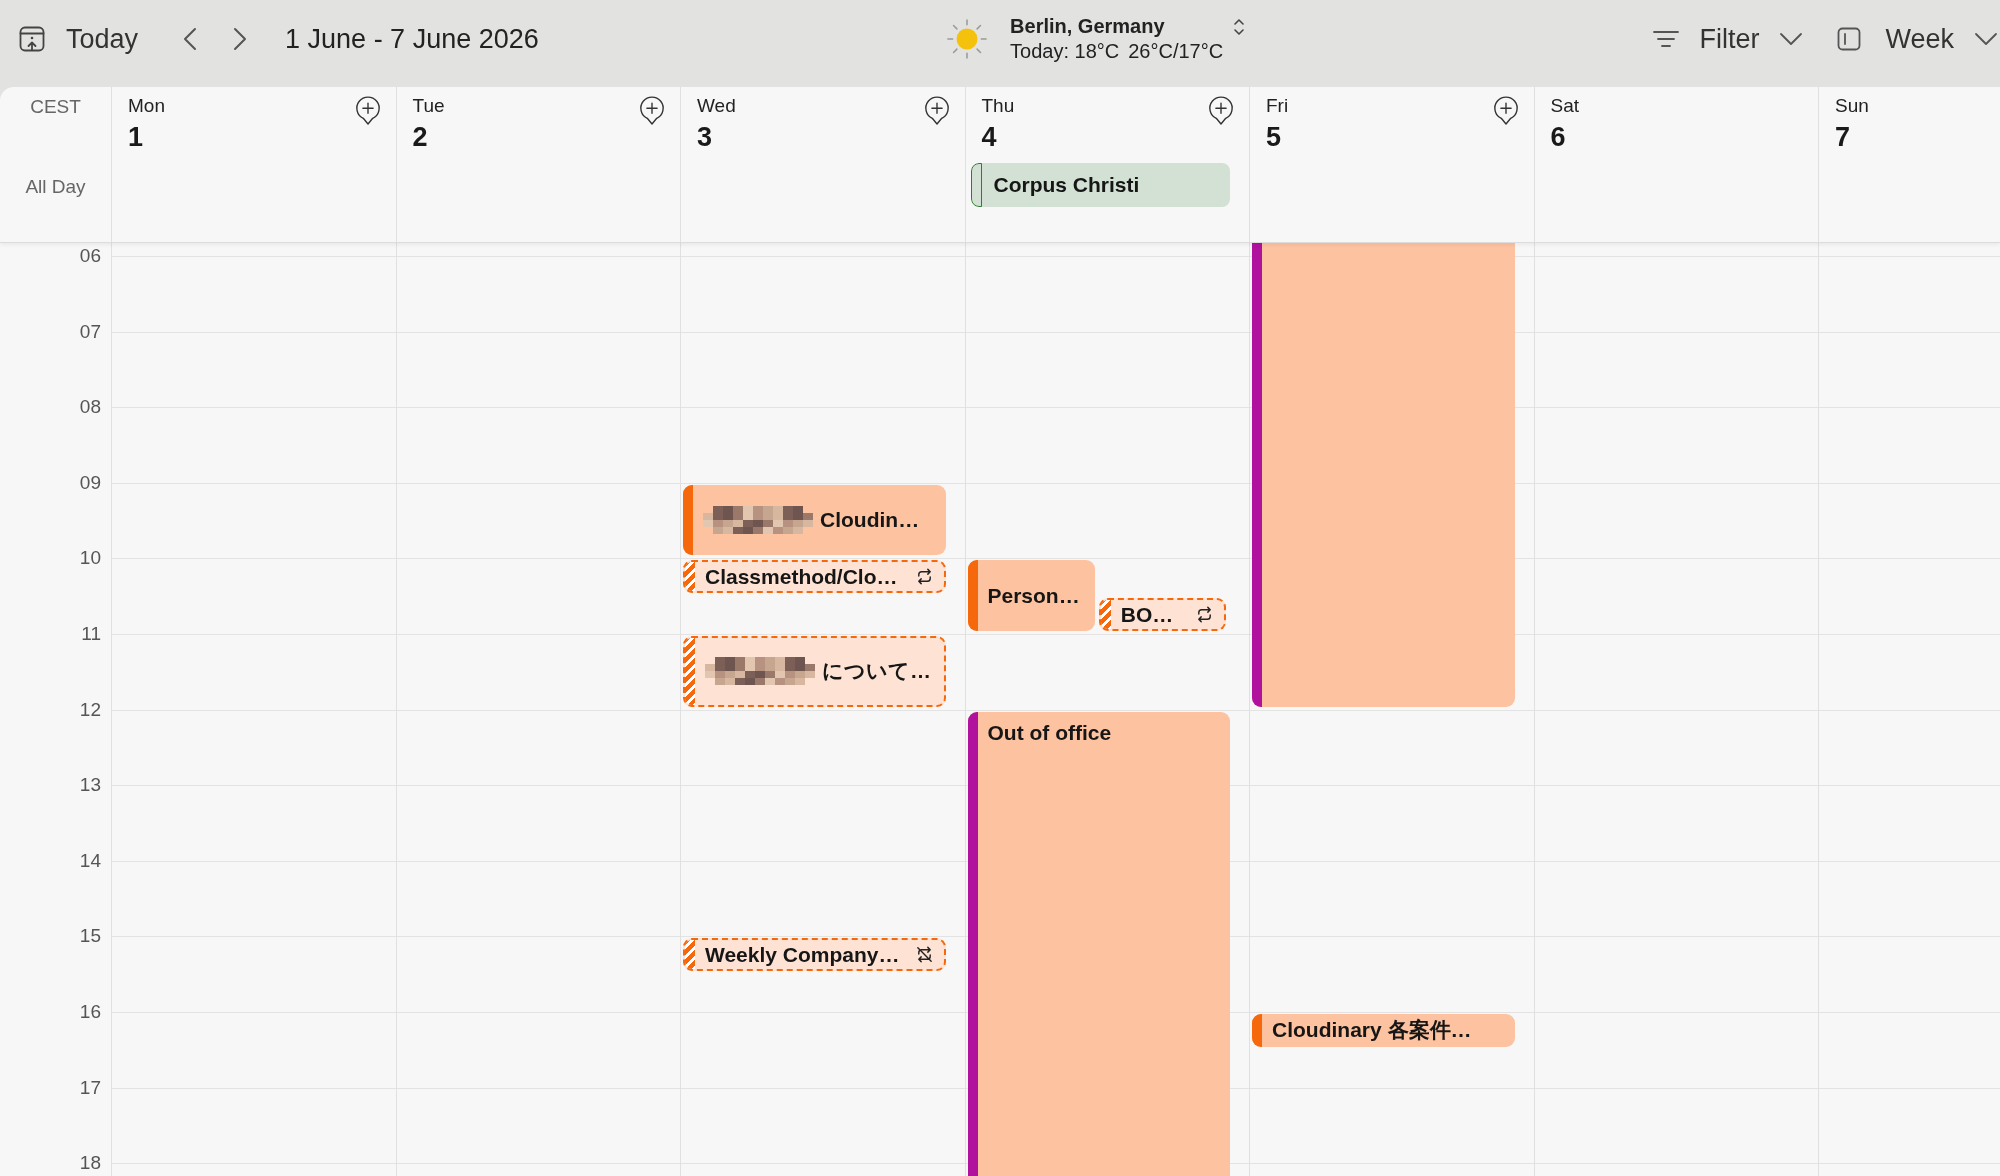 The height and width of the screenshot is (1176, 2000). What do you see at coordinates (32, 38) in the screenshot?
I see `calendar-icon` at bounding box center [32, 38].